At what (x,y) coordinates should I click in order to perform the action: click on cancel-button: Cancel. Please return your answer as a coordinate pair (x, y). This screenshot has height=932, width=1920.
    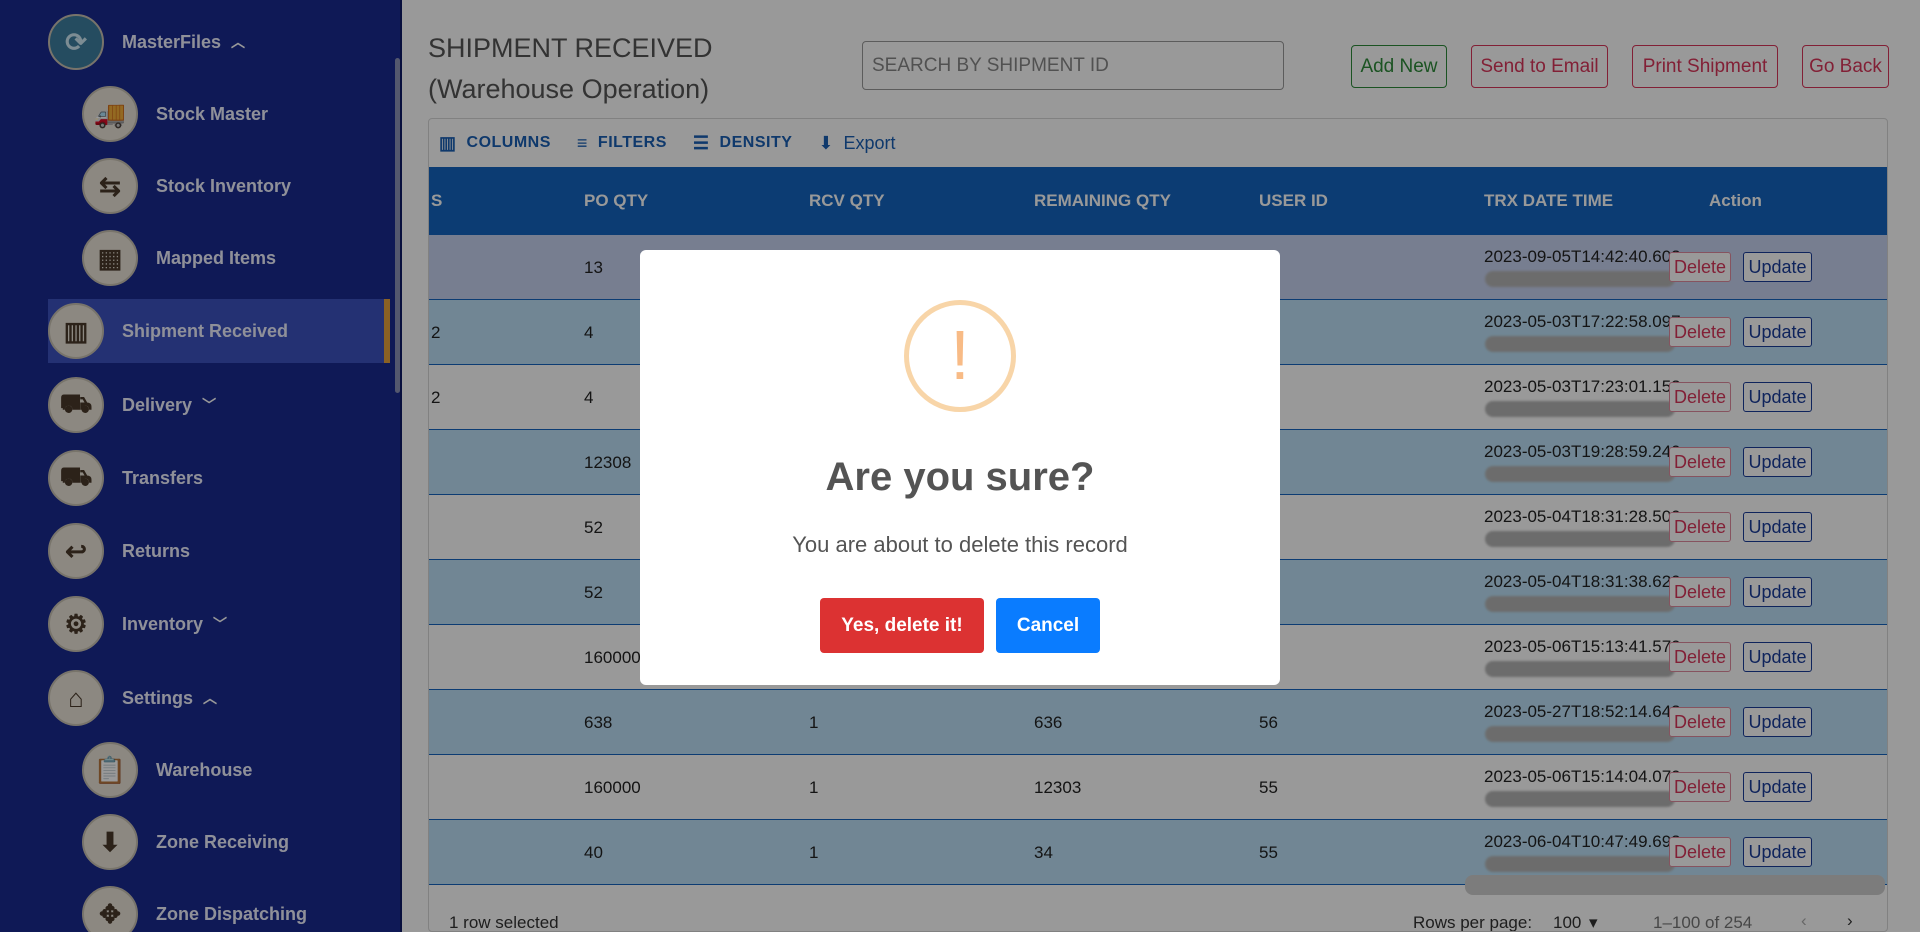
    Looking at the image, I should click on (1048, 625).